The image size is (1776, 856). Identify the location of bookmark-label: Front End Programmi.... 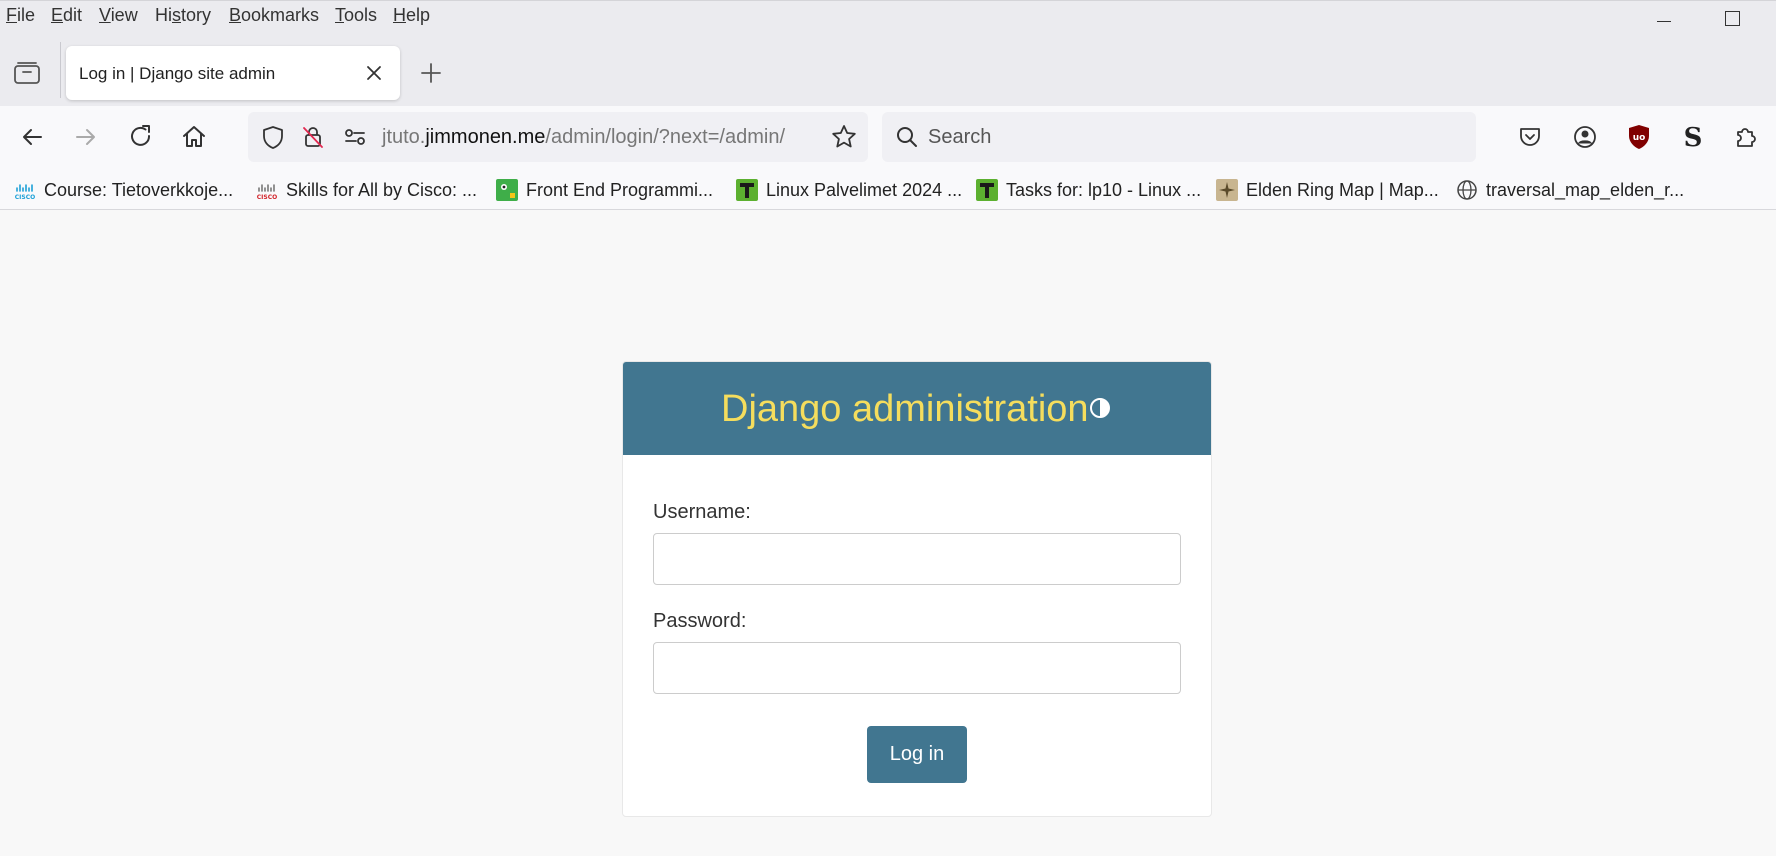
(620, 189).